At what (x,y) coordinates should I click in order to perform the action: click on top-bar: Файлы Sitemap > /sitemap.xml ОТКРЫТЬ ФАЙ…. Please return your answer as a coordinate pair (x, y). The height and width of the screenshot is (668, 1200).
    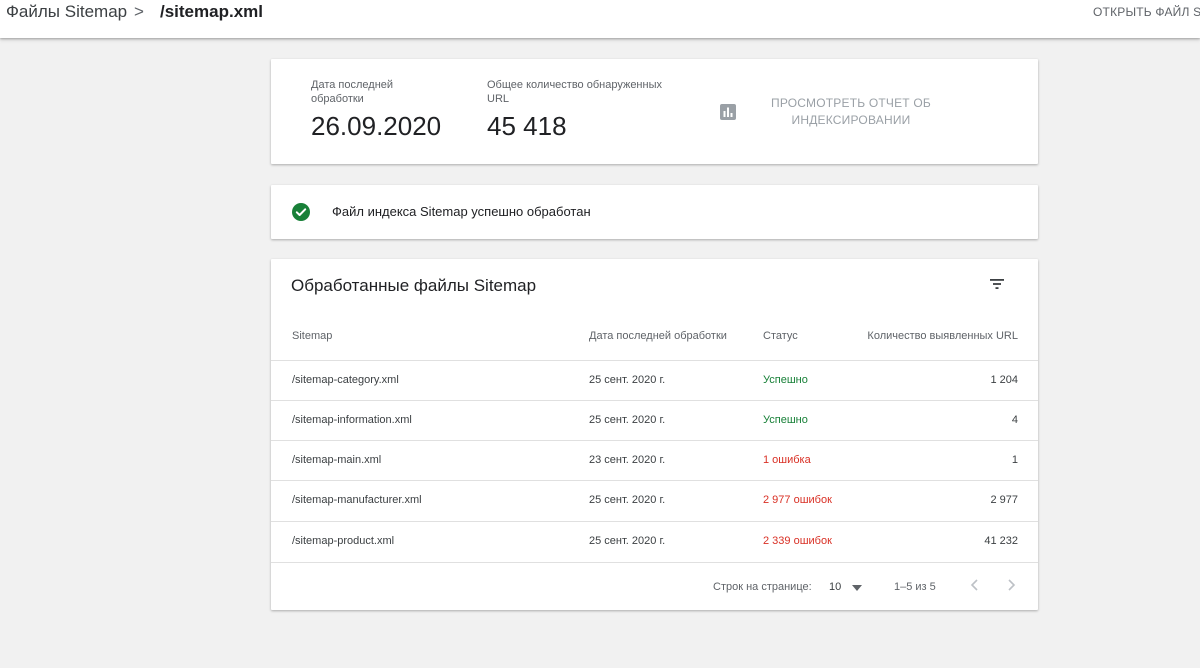
    Looking at the image, I should click on (600, 19).